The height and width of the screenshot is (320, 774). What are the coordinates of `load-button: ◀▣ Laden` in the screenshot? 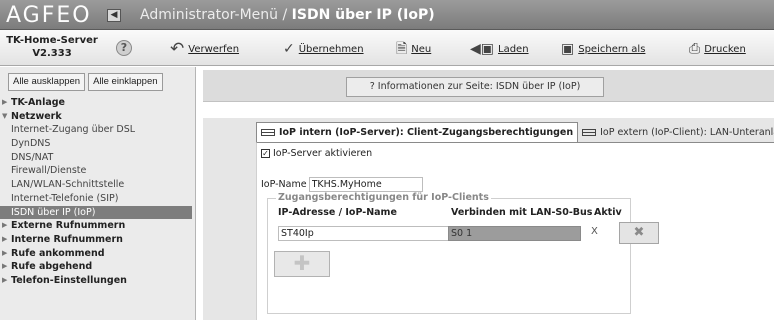 It's located at (499, 49).